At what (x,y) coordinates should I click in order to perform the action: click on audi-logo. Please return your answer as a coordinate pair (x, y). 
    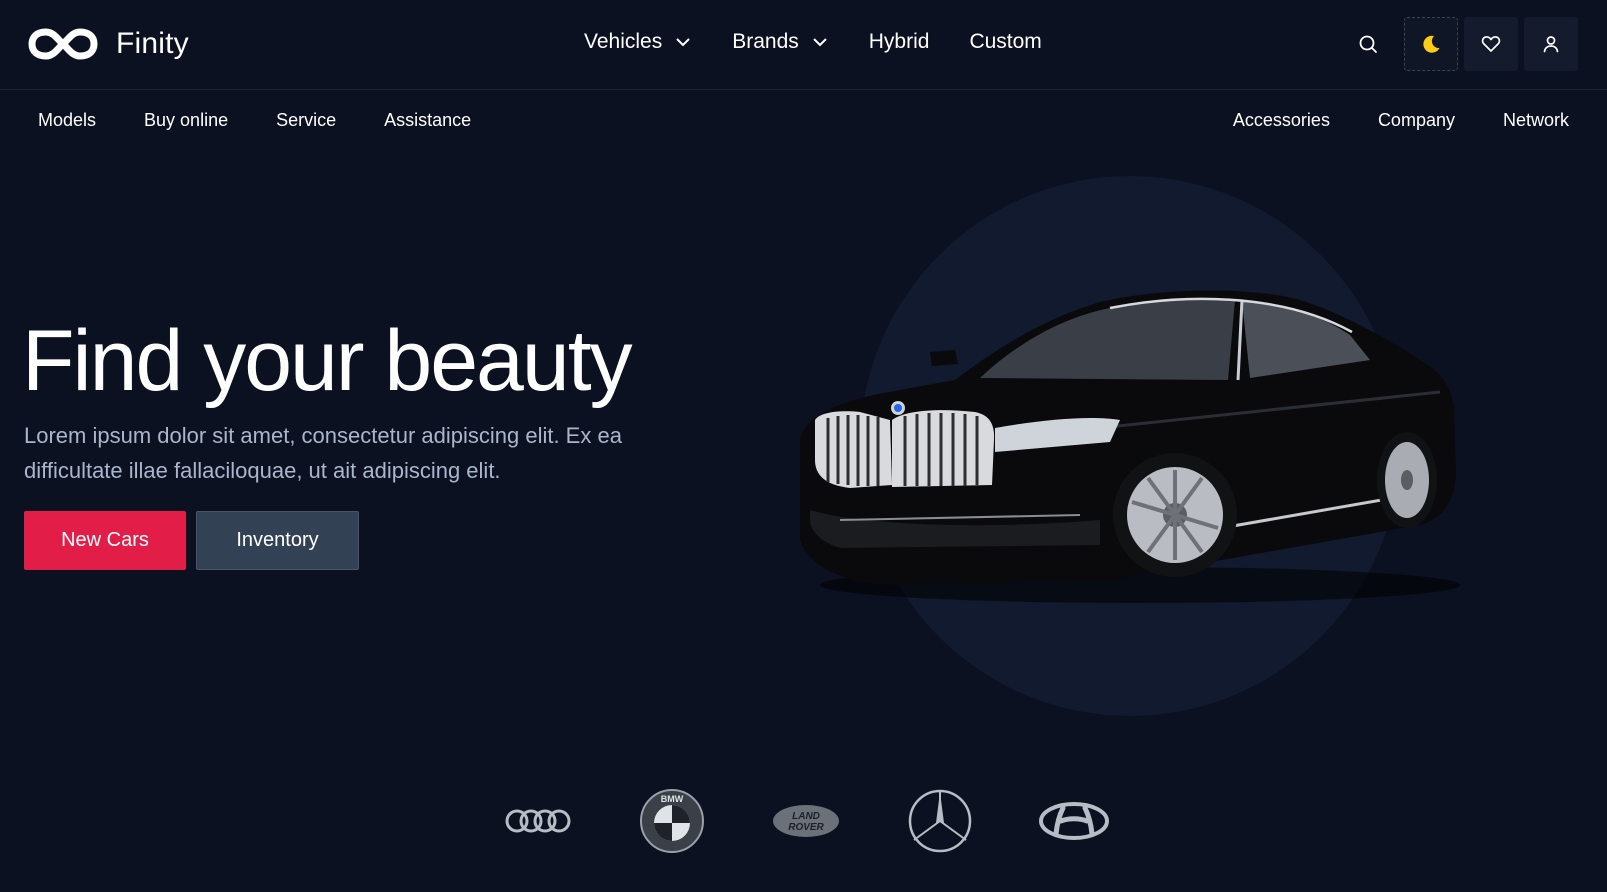
    Looking at the image, I should click on (538, 821).